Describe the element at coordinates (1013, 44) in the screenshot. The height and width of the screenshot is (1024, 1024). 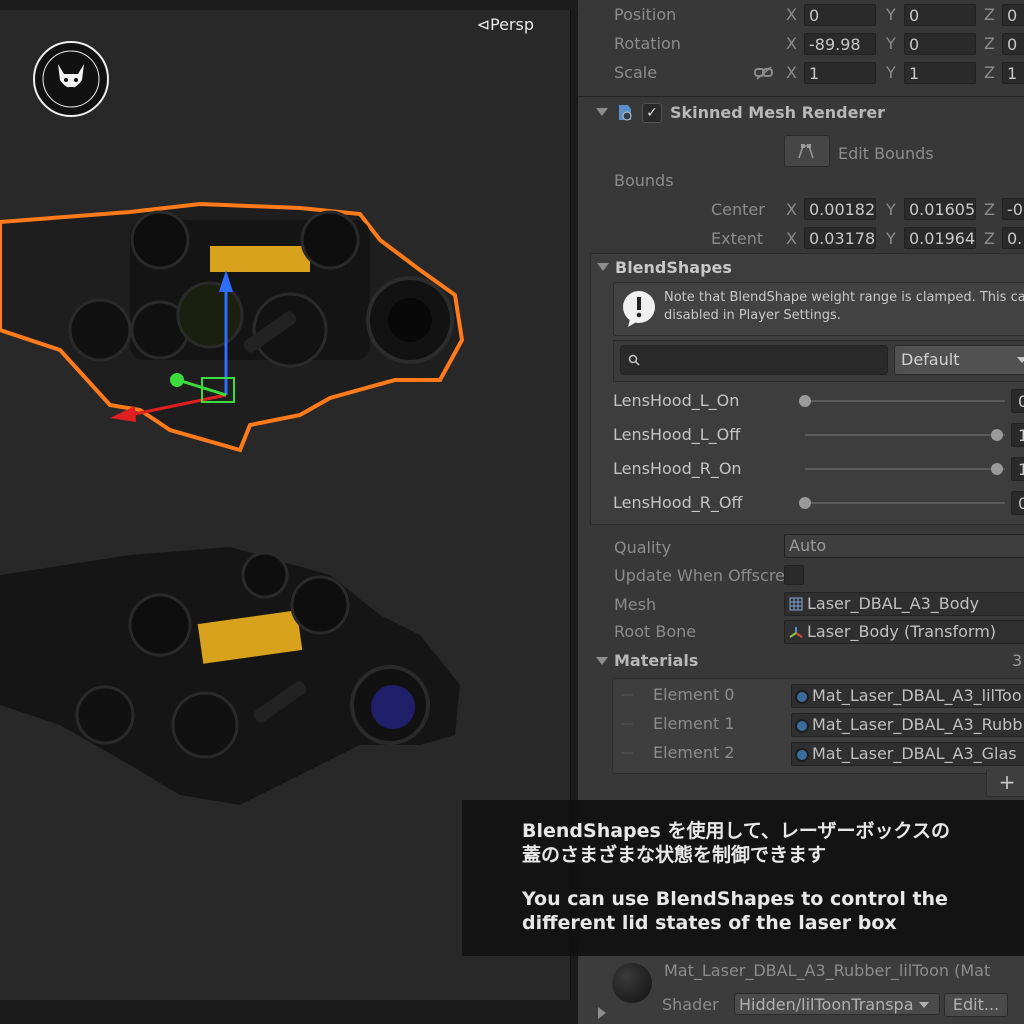
I see `rotation-z-field: 0` at that location.